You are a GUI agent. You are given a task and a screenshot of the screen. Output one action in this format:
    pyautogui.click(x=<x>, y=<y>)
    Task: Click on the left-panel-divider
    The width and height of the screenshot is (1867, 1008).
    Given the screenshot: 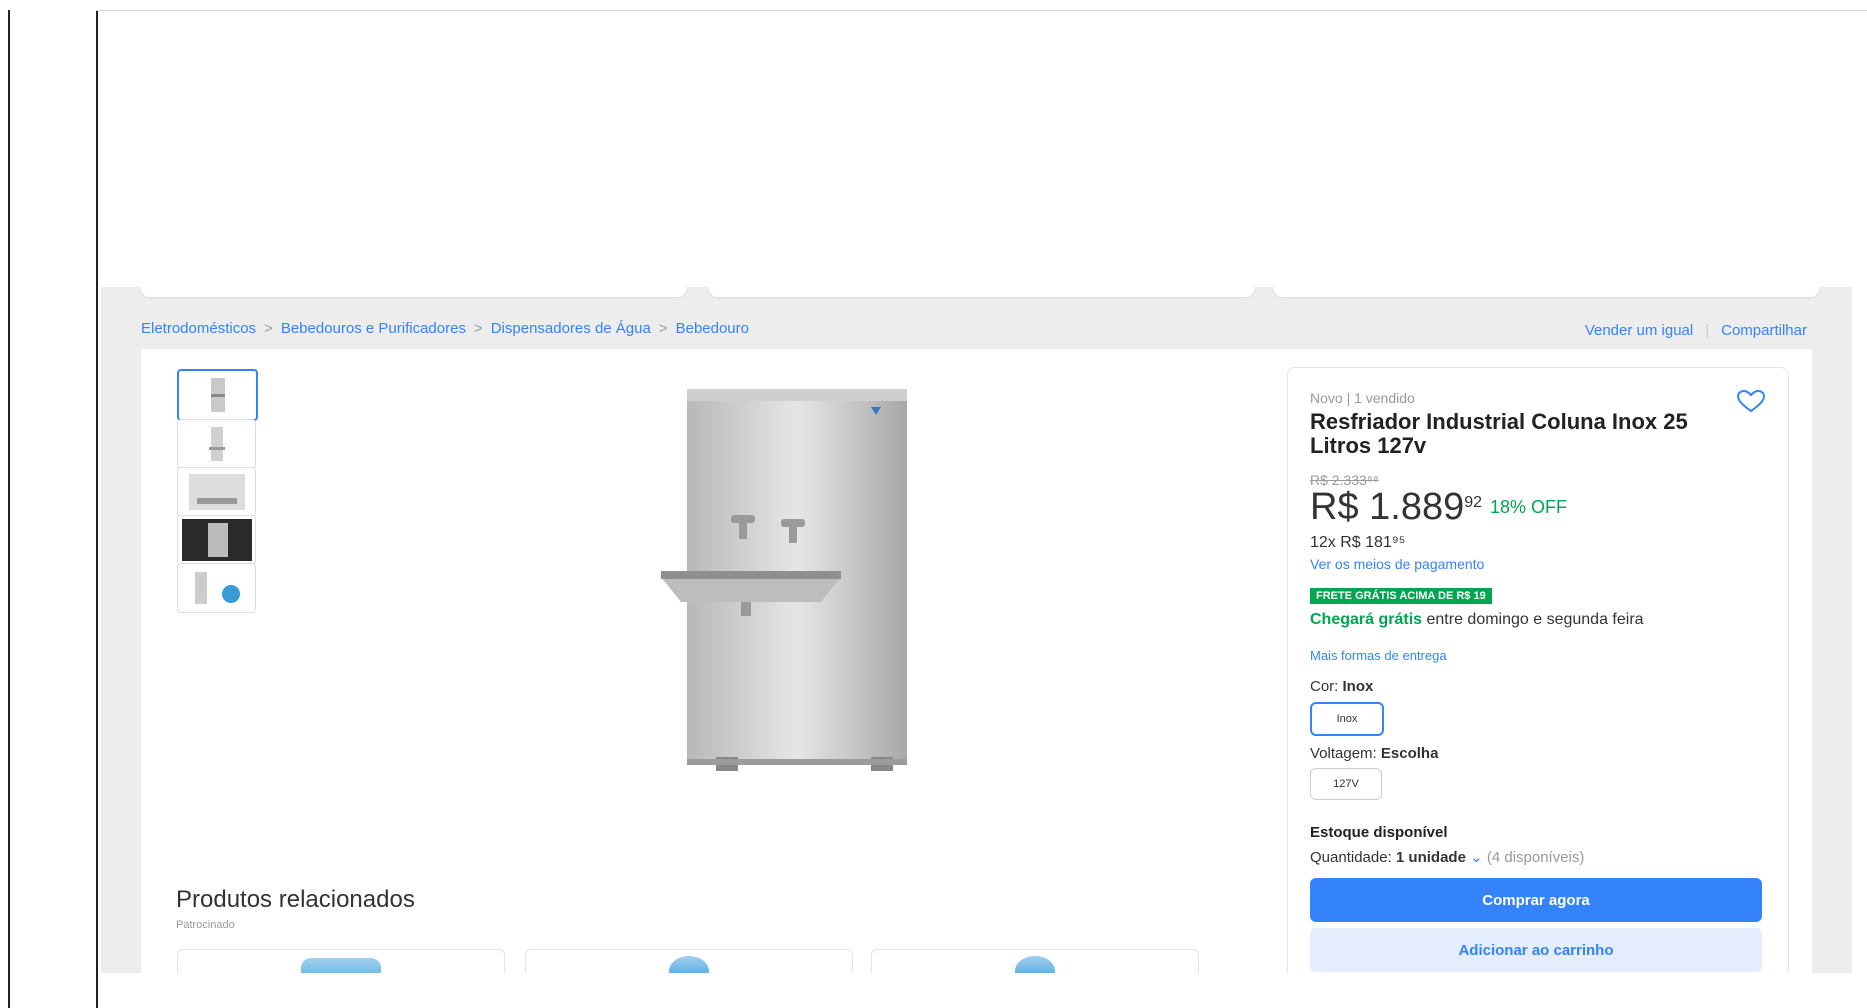 What is the action you would take?
    pyautogui.click(x=97, y=509)
    